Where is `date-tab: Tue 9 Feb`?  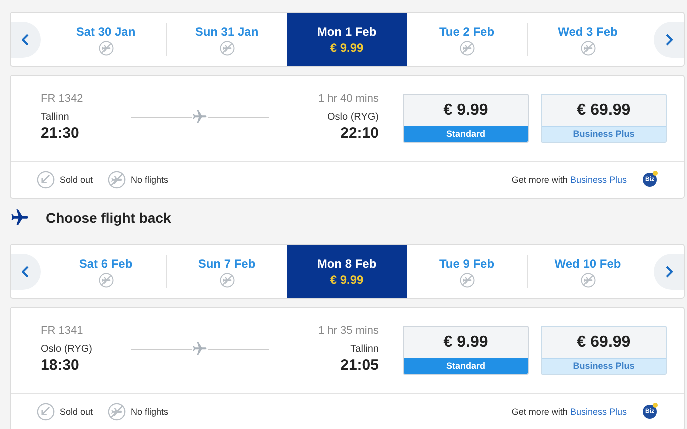 date-tab: Tue 9 Feb is located at coordinates (467, 271).